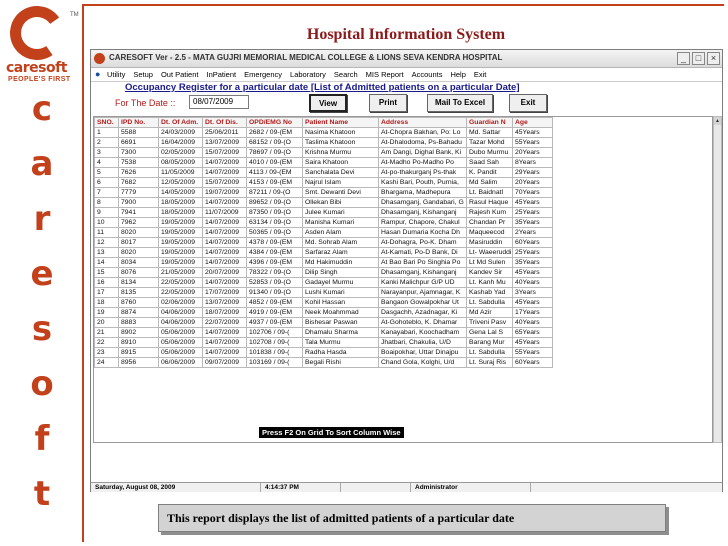  I want to click on table-cell: 11/05/2009, so click(180, 172).